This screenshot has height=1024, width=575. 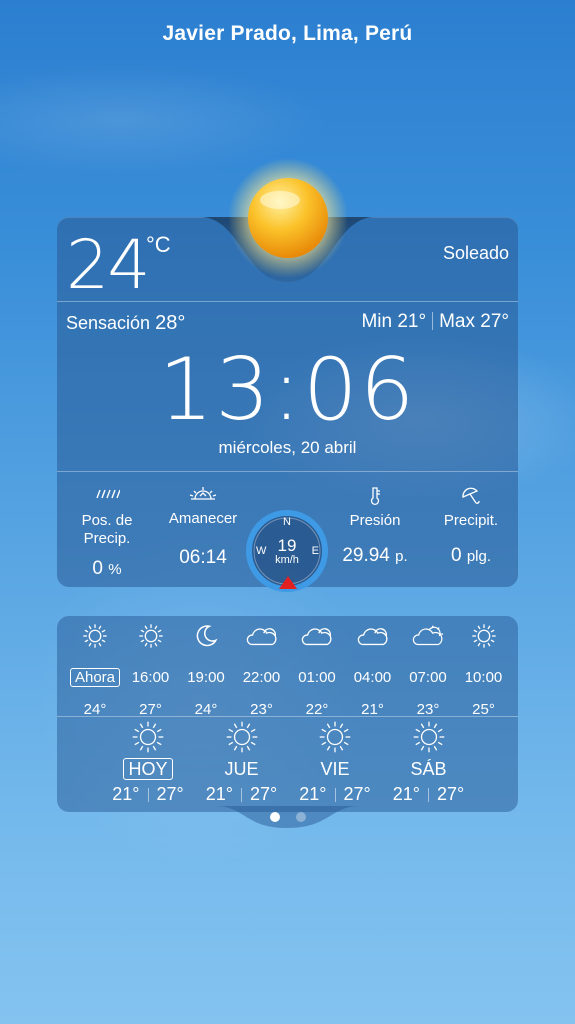 What do you see at coordinates (107, 568) in the screenshot?
I see `precip-probability-value: 0 %` at bounding box center [107, 568].